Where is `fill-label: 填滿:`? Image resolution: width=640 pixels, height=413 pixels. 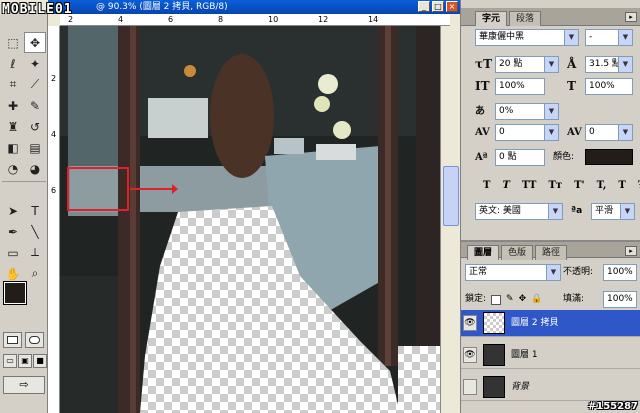
fill-label: 填滿: is located at coordinates (574, 299).